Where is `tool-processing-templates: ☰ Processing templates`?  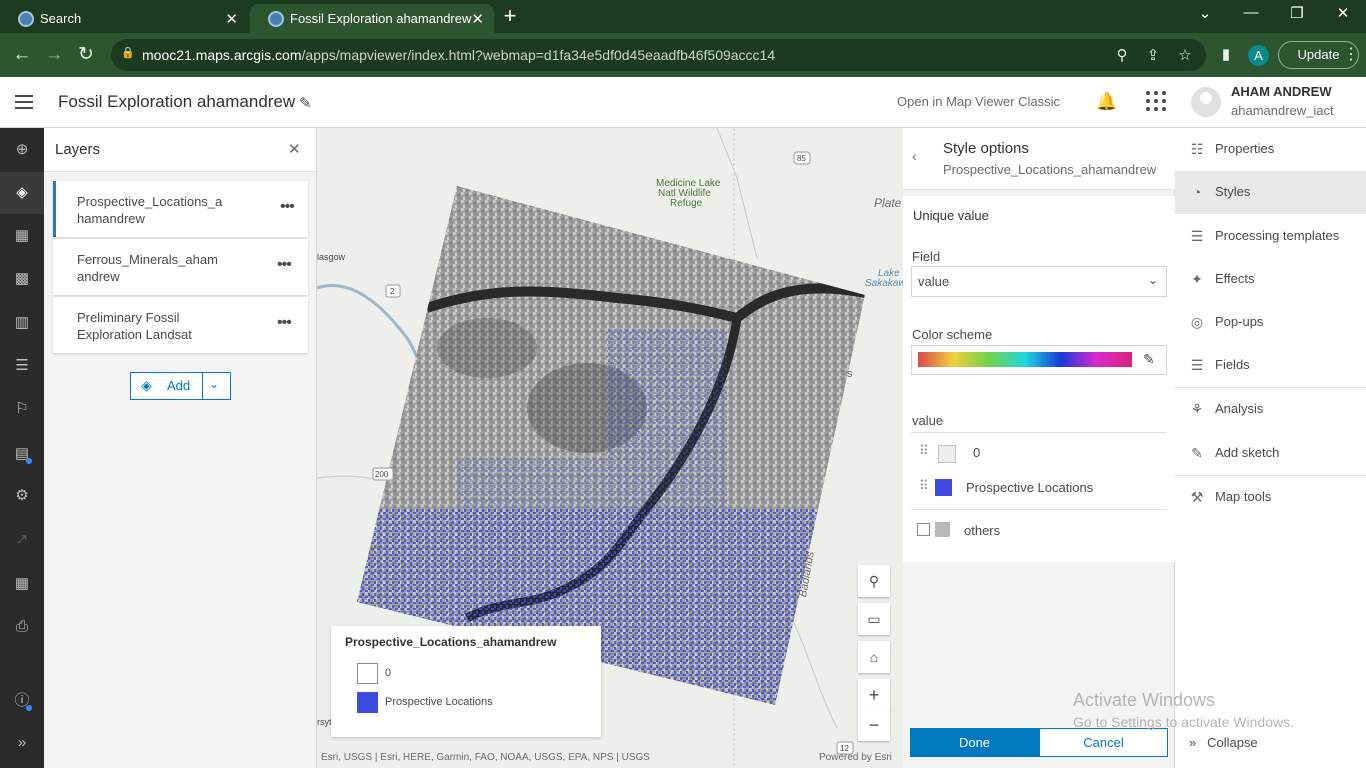 tool-processing-templates: ☰ Processing templates is located at coordinates (1270, 236).